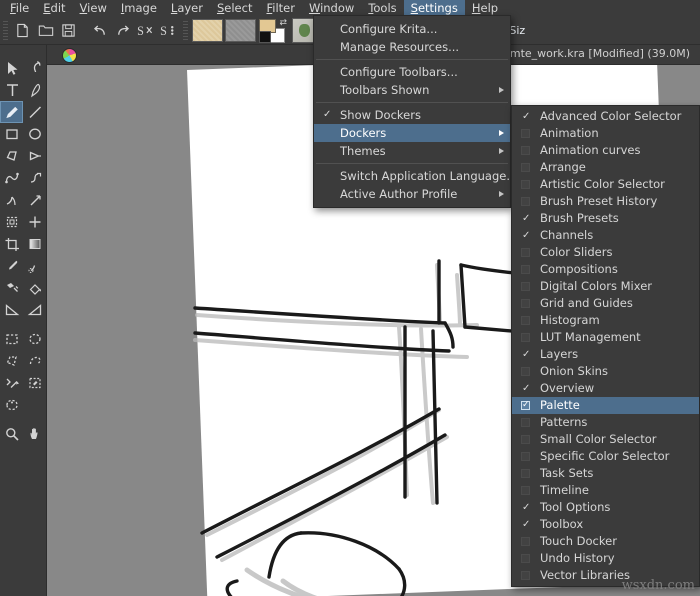  What do you see at coordinates (11, 434) in the screenshot?
I see `toolbox-zoom-tool` at bounding box center [11, 434].